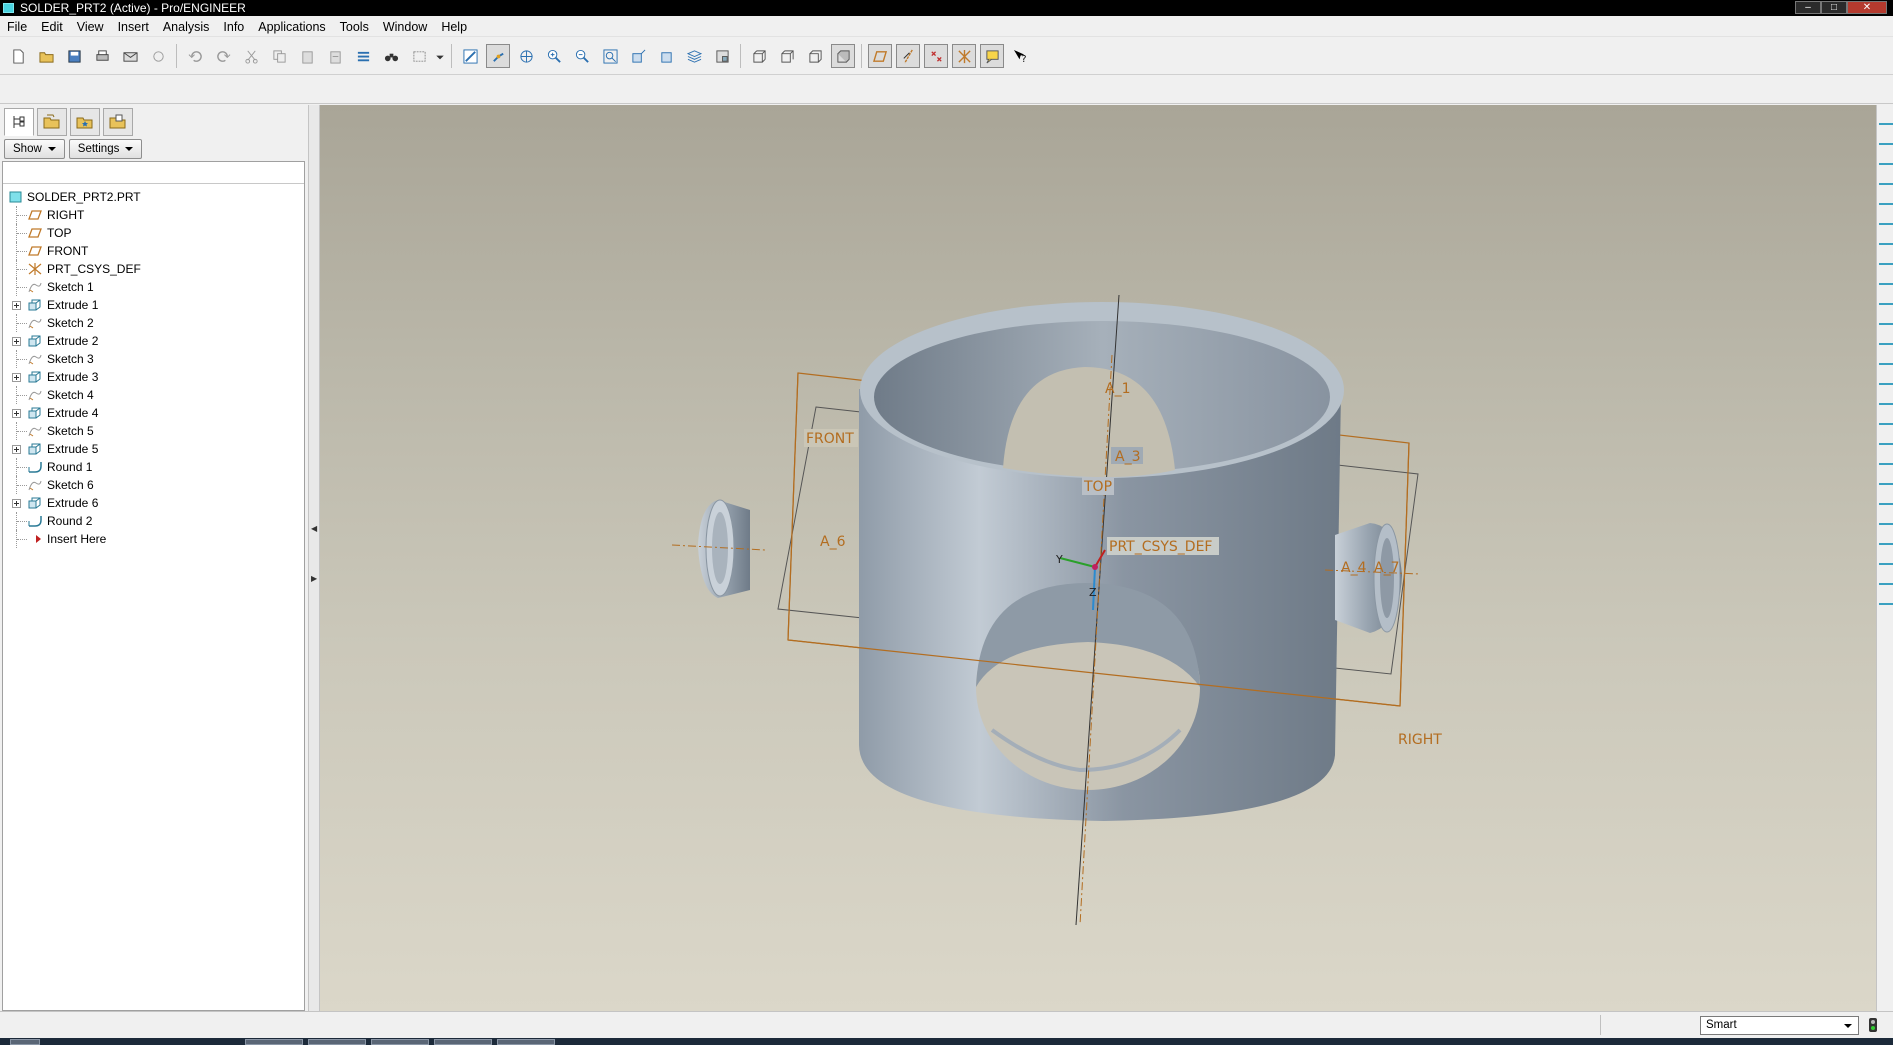 The height and width of the screenshot is (1045, 1893). What do you see at coordinates (1808, 7) in the screenshot?
I see `minimize-button: –` at bounding box center [1808, 7].